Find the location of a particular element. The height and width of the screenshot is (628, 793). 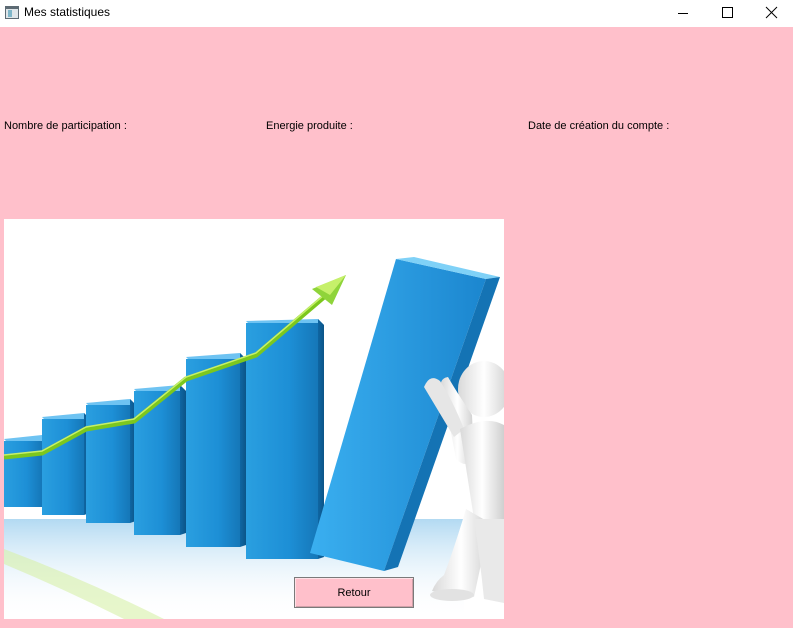

minimize-button is located at coordinates (683, 13).